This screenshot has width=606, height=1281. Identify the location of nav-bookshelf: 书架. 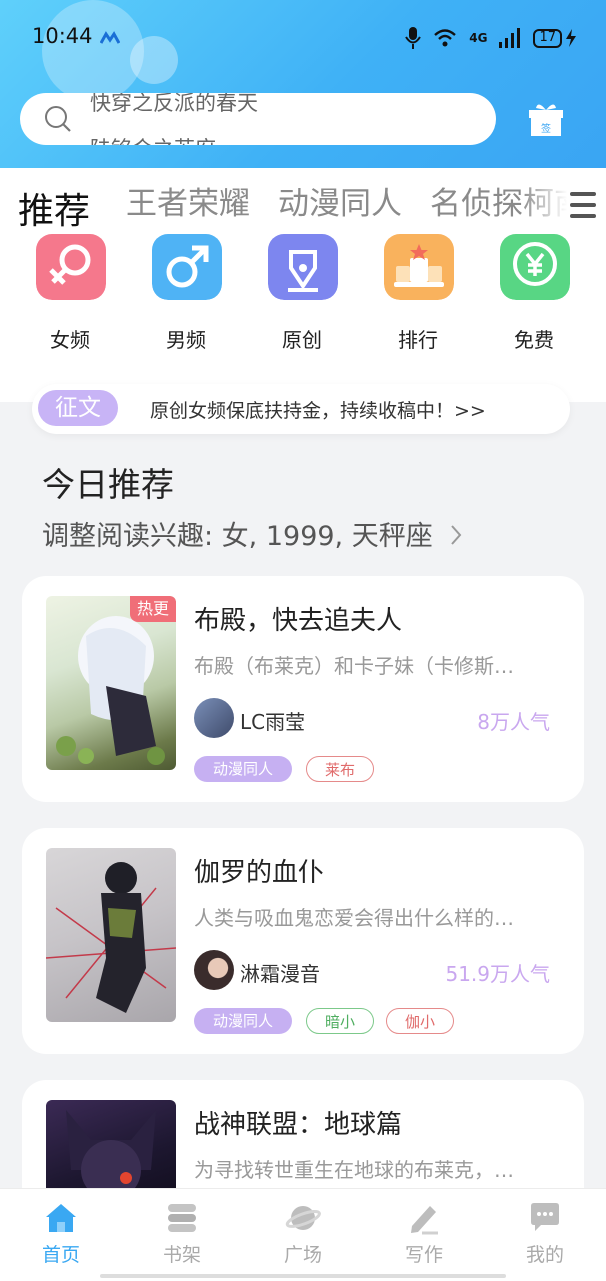
(182, 1236).